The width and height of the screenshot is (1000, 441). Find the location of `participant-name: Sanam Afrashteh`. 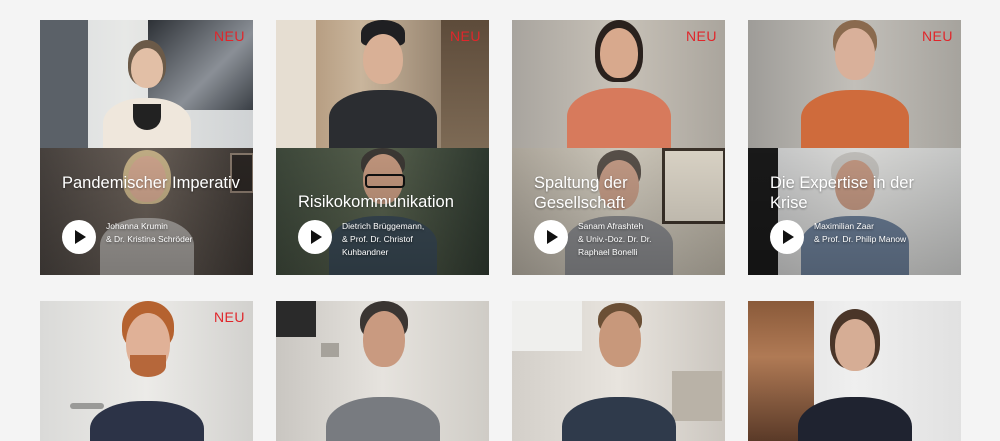

participant-name: Sanam Afrashteh is located at coordinates (611, 226).